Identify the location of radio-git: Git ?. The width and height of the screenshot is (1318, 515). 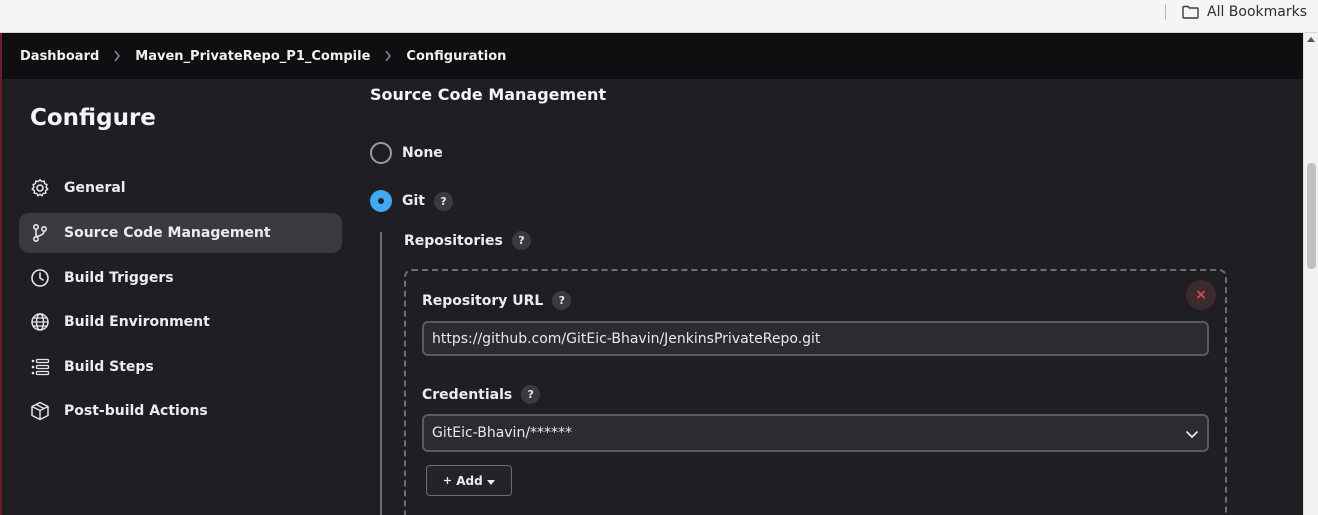
(411, 201).